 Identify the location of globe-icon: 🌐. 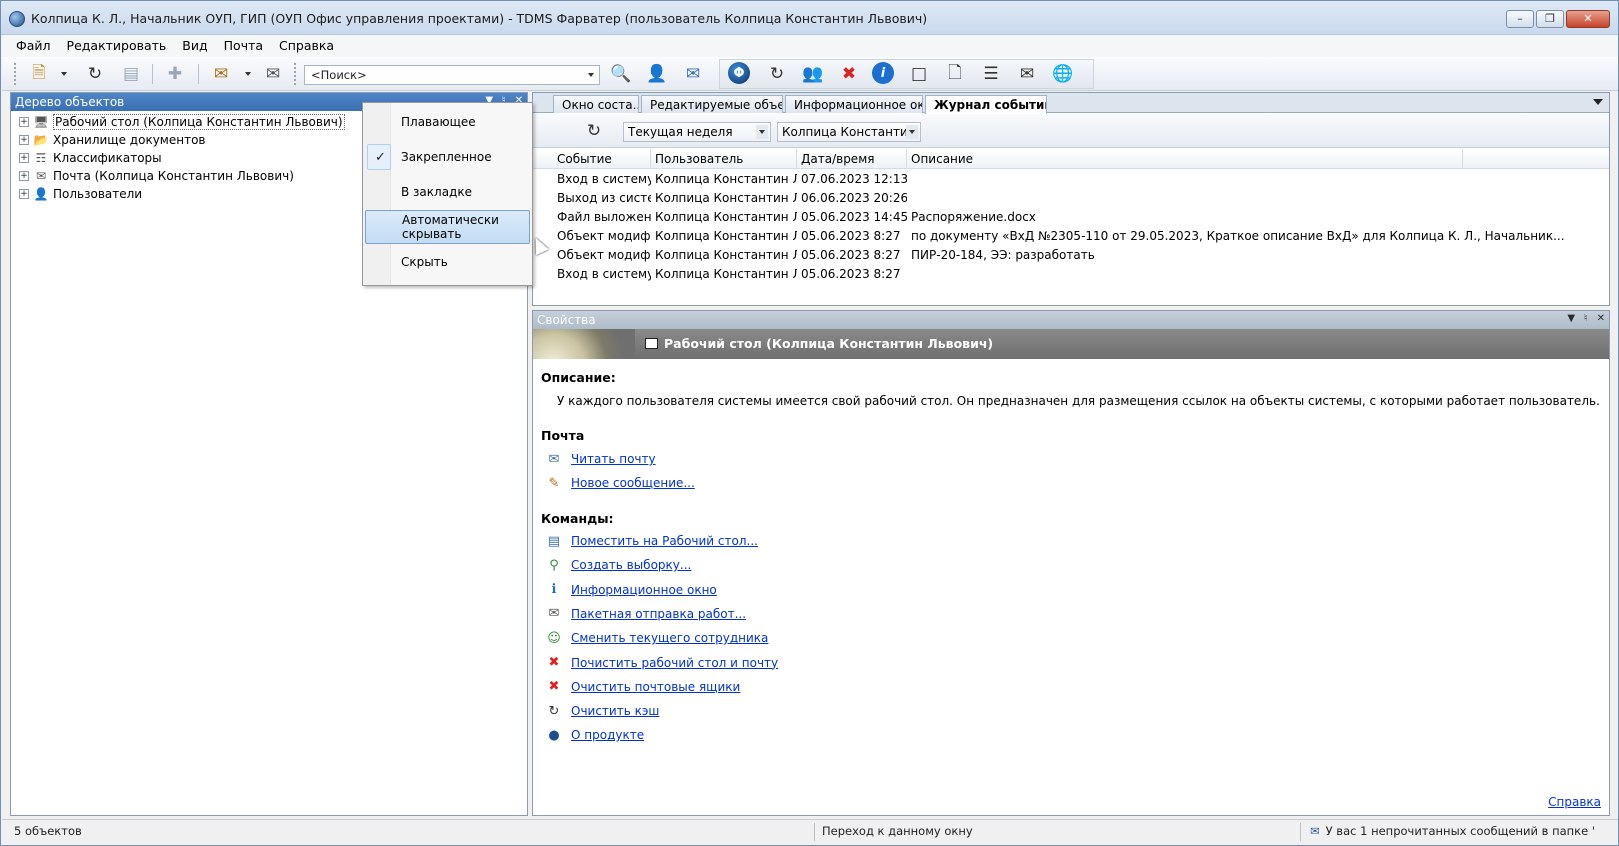
(1063, 74).